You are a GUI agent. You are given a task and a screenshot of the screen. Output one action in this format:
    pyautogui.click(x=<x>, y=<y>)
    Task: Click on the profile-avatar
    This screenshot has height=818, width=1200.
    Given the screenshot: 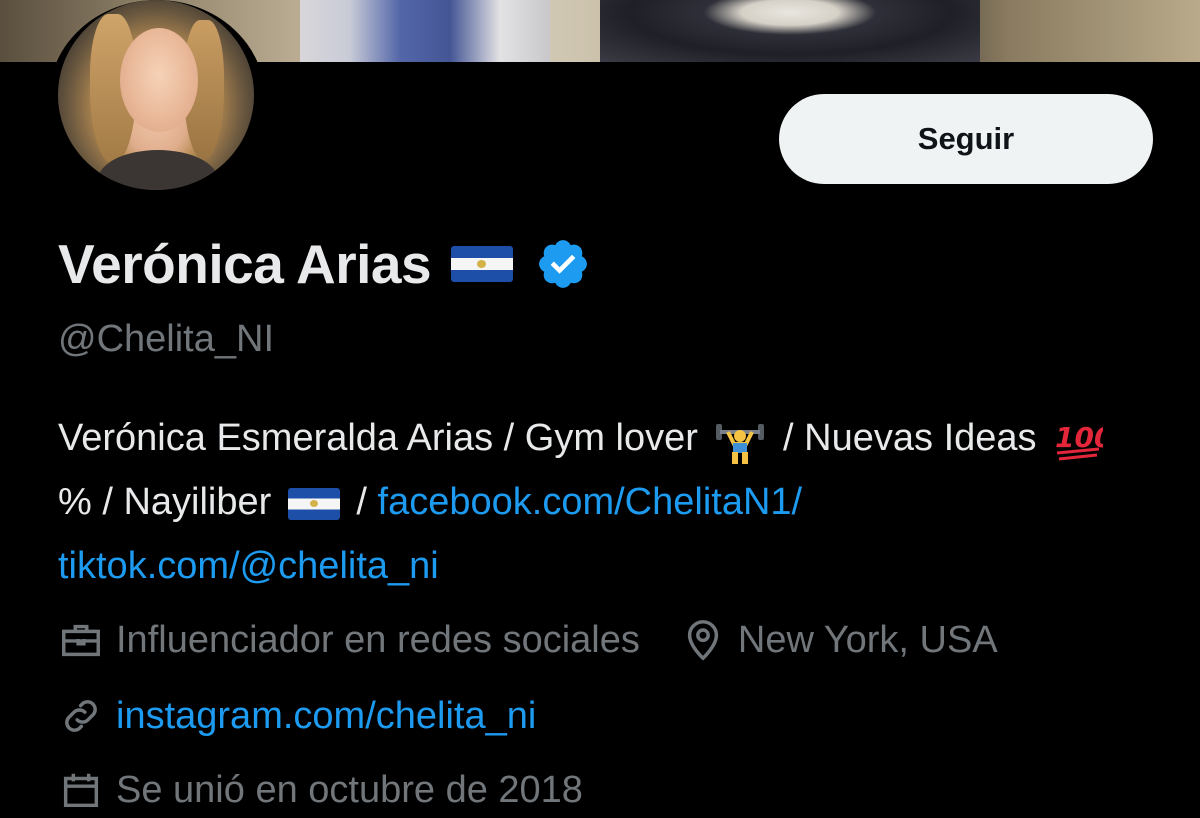 What is the action you would take?
    pyautogui.click(x=157, y=98)
    